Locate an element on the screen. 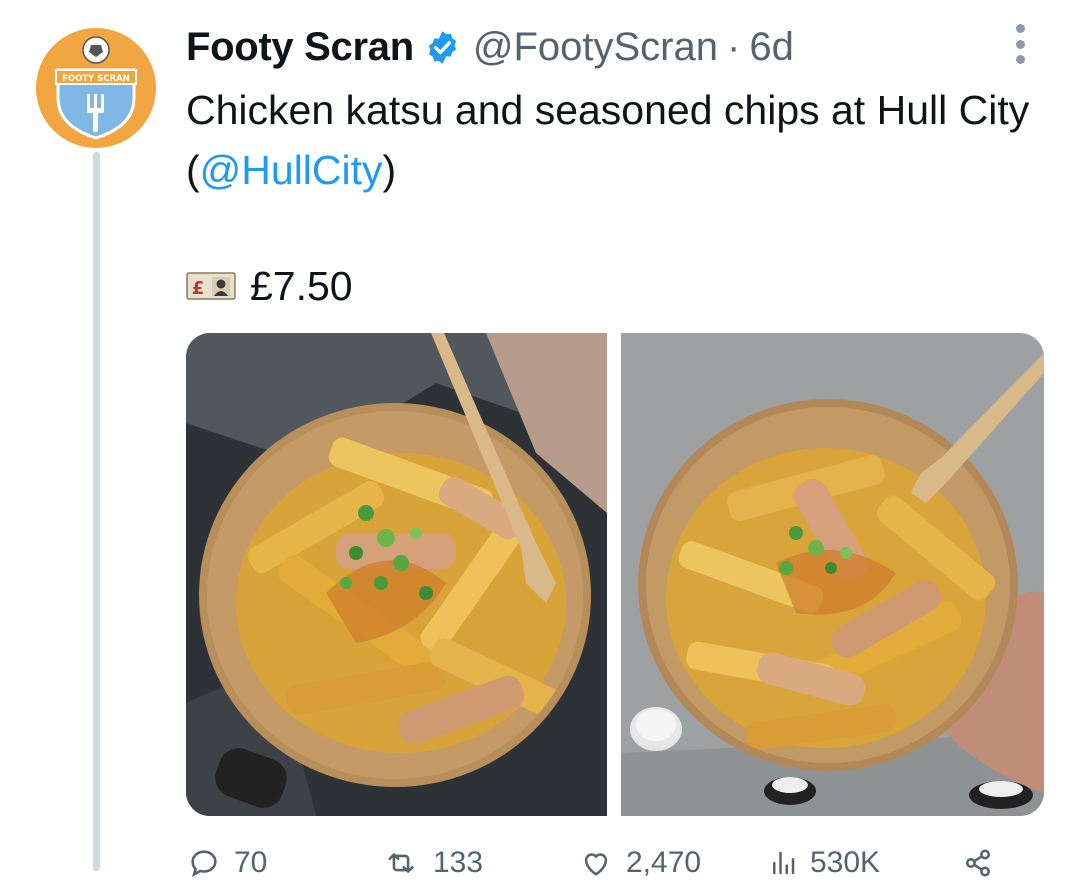 The height and width of the screenshot is (886, 1080). repost-icon is located at coordinates (401, 863).